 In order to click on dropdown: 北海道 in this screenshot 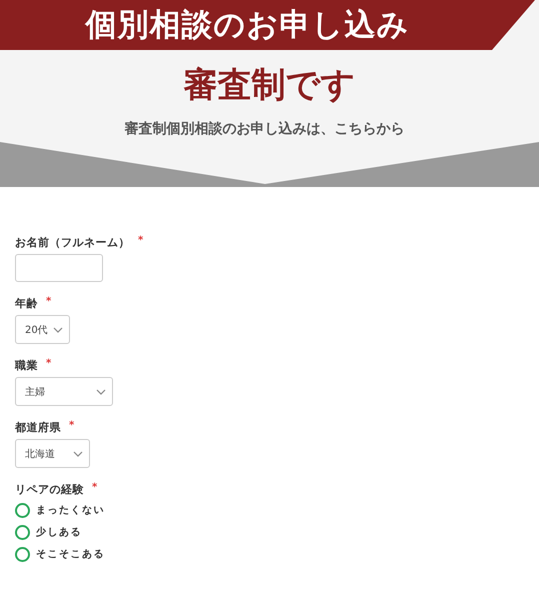, I will do `click(52, 453)`.